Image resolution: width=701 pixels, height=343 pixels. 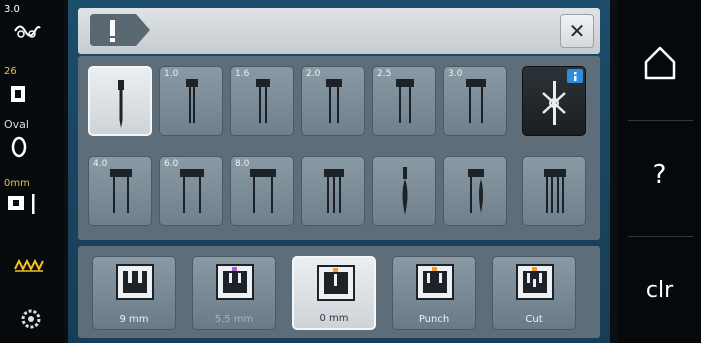 What do you see at coordinates (32, 87) in the screenshot?
I see `stitch-counter-status: 26` at bounding box center [32, 87].